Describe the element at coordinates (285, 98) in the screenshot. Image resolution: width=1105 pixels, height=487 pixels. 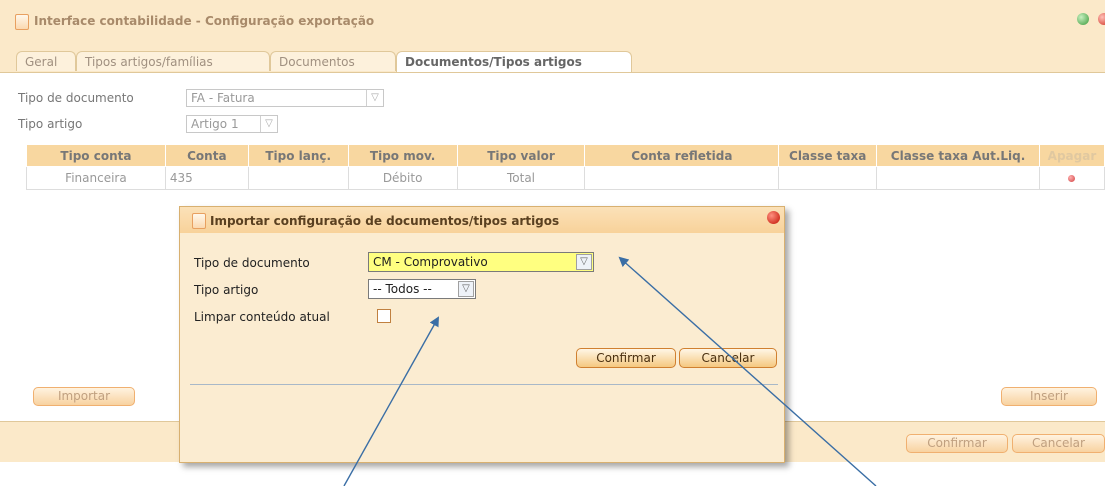
I see `doc-type-select: FA - Fatura ▽` at that location.